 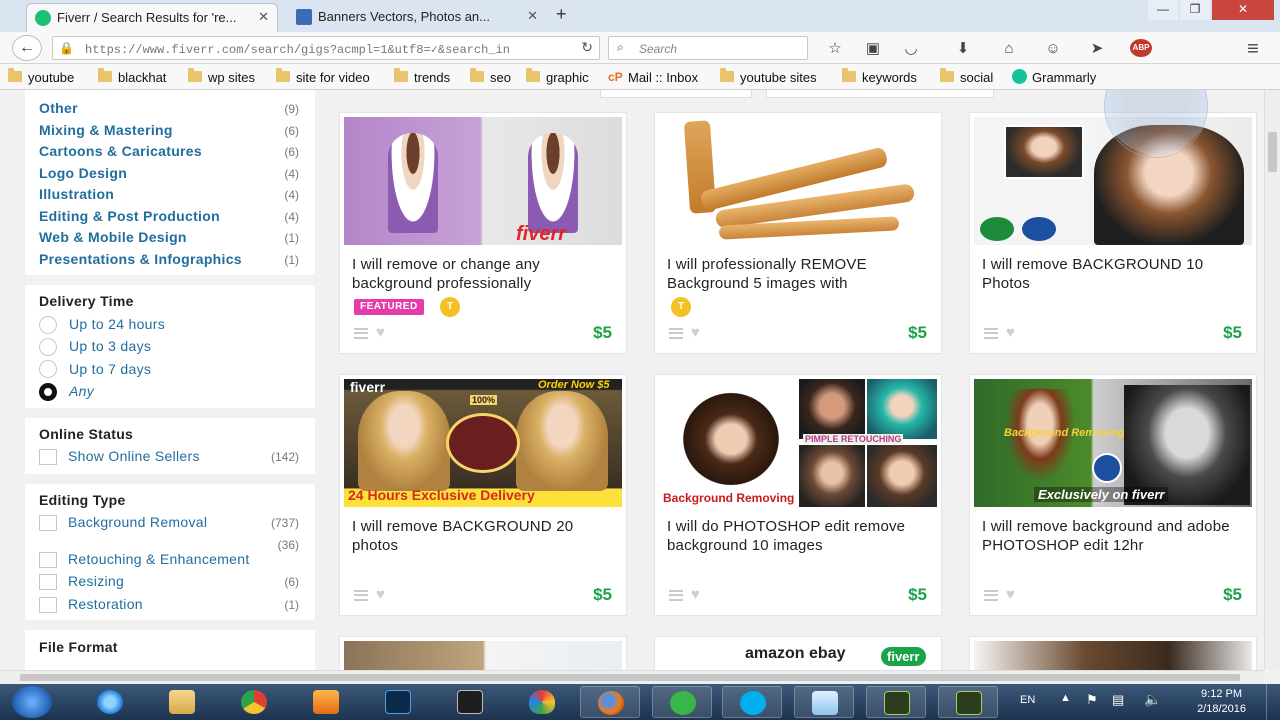 I want to click on gig-title: I will remove BACKGROUND 20 photos, so click(x=483, y=536).